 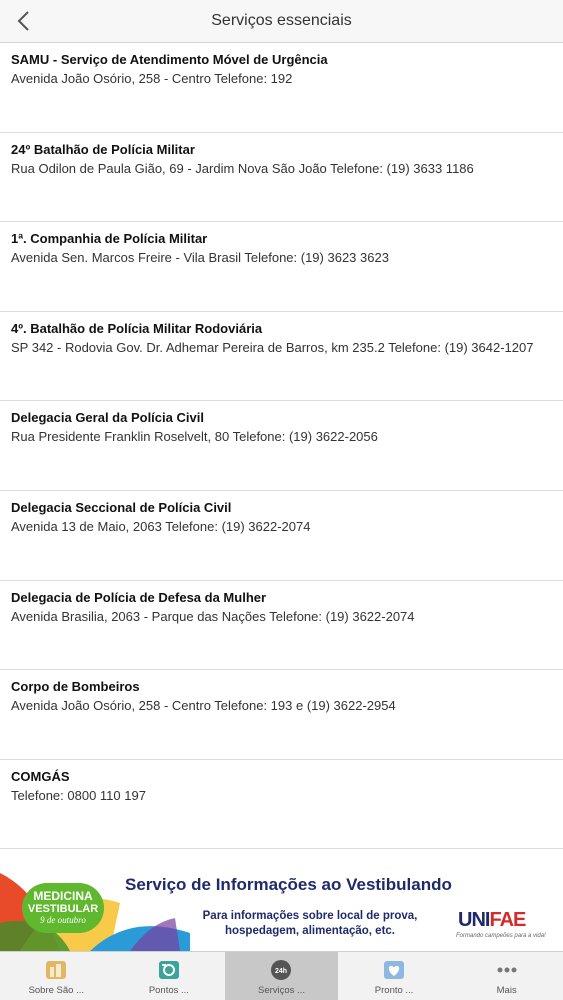 I want to click on medicina-badge: MEDICINA VESTIBULAR 9 de outubro, so click(x=63, y=908).